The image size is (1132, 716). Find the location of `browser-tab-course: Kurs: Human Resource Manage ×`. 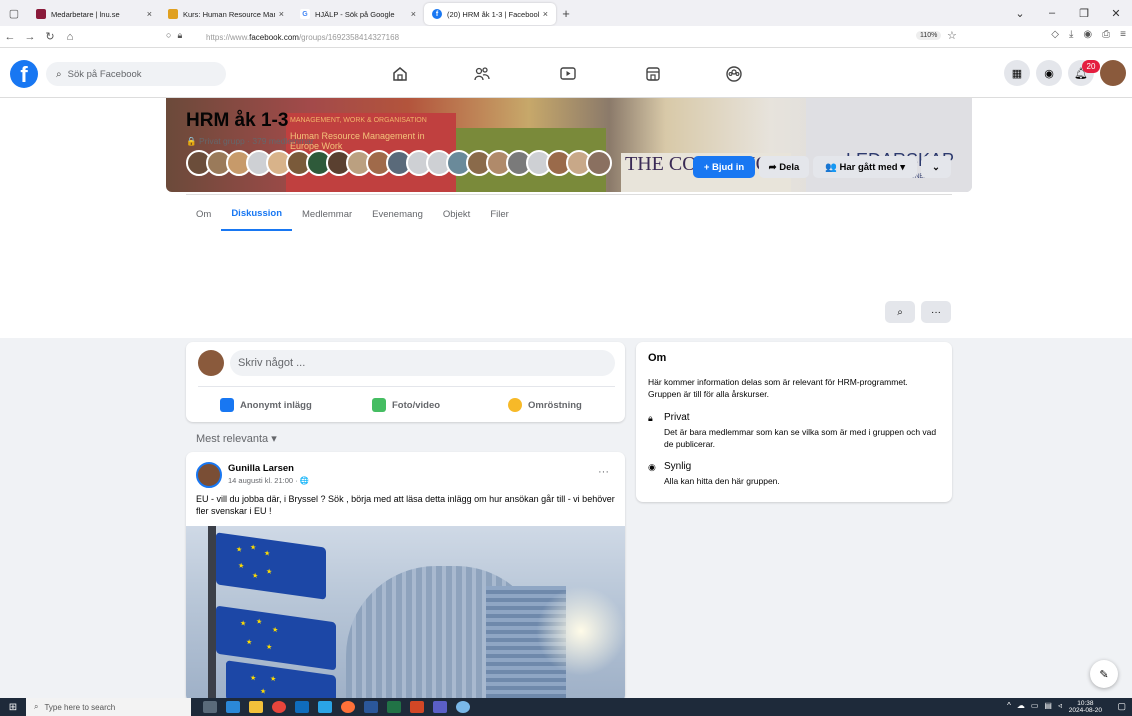

browser-tab-course: Kurs: Human Resource Manage × is located at coordinates (226, 14).